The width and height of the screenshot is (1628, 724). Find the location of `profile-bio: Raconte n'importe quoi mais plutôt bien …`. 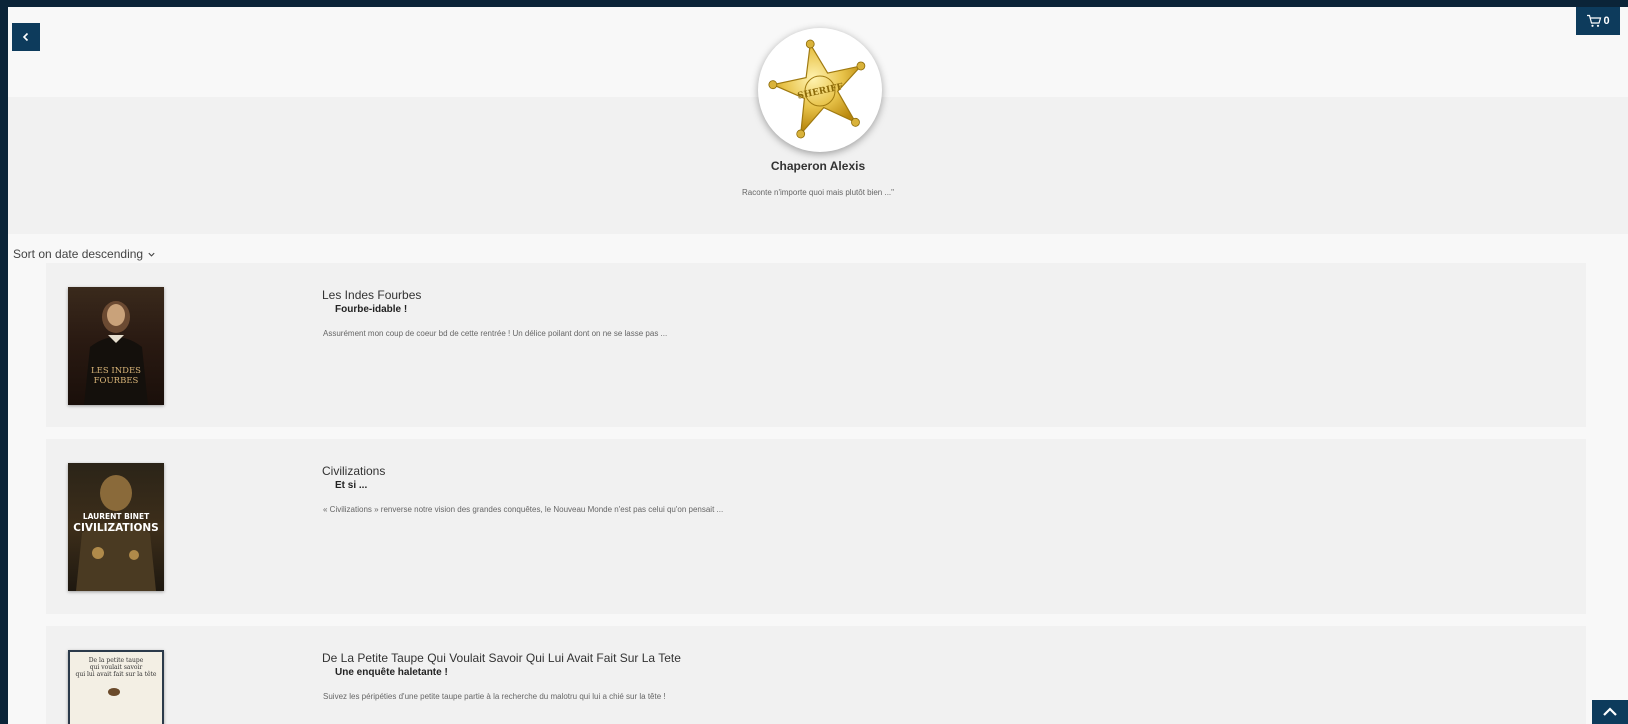

profile-bio: Raconte n'importe quoi mais plutôt bien … is located at coordinates (817, 192).